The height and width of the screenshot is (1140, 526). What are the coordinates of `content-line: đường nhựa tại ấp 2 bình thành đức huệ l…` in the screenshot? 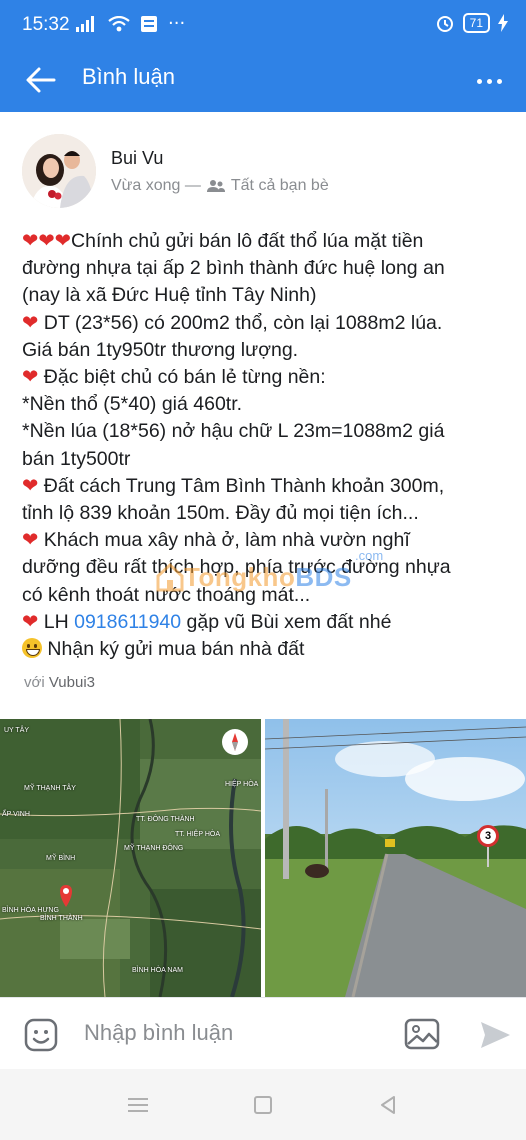 It's located at (233, 268).